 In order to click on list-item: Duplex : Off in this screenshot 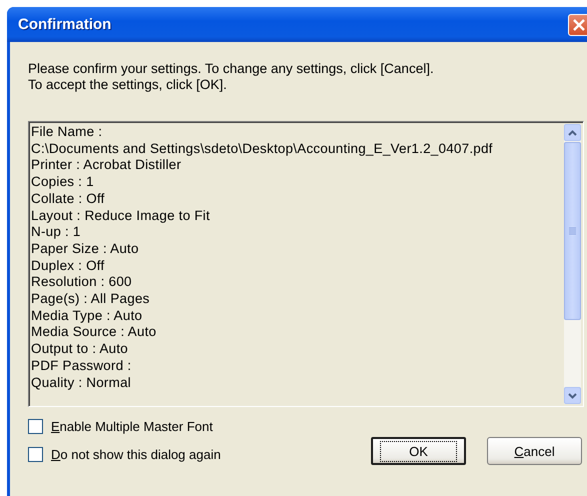, I will do `click(68, 266)`.